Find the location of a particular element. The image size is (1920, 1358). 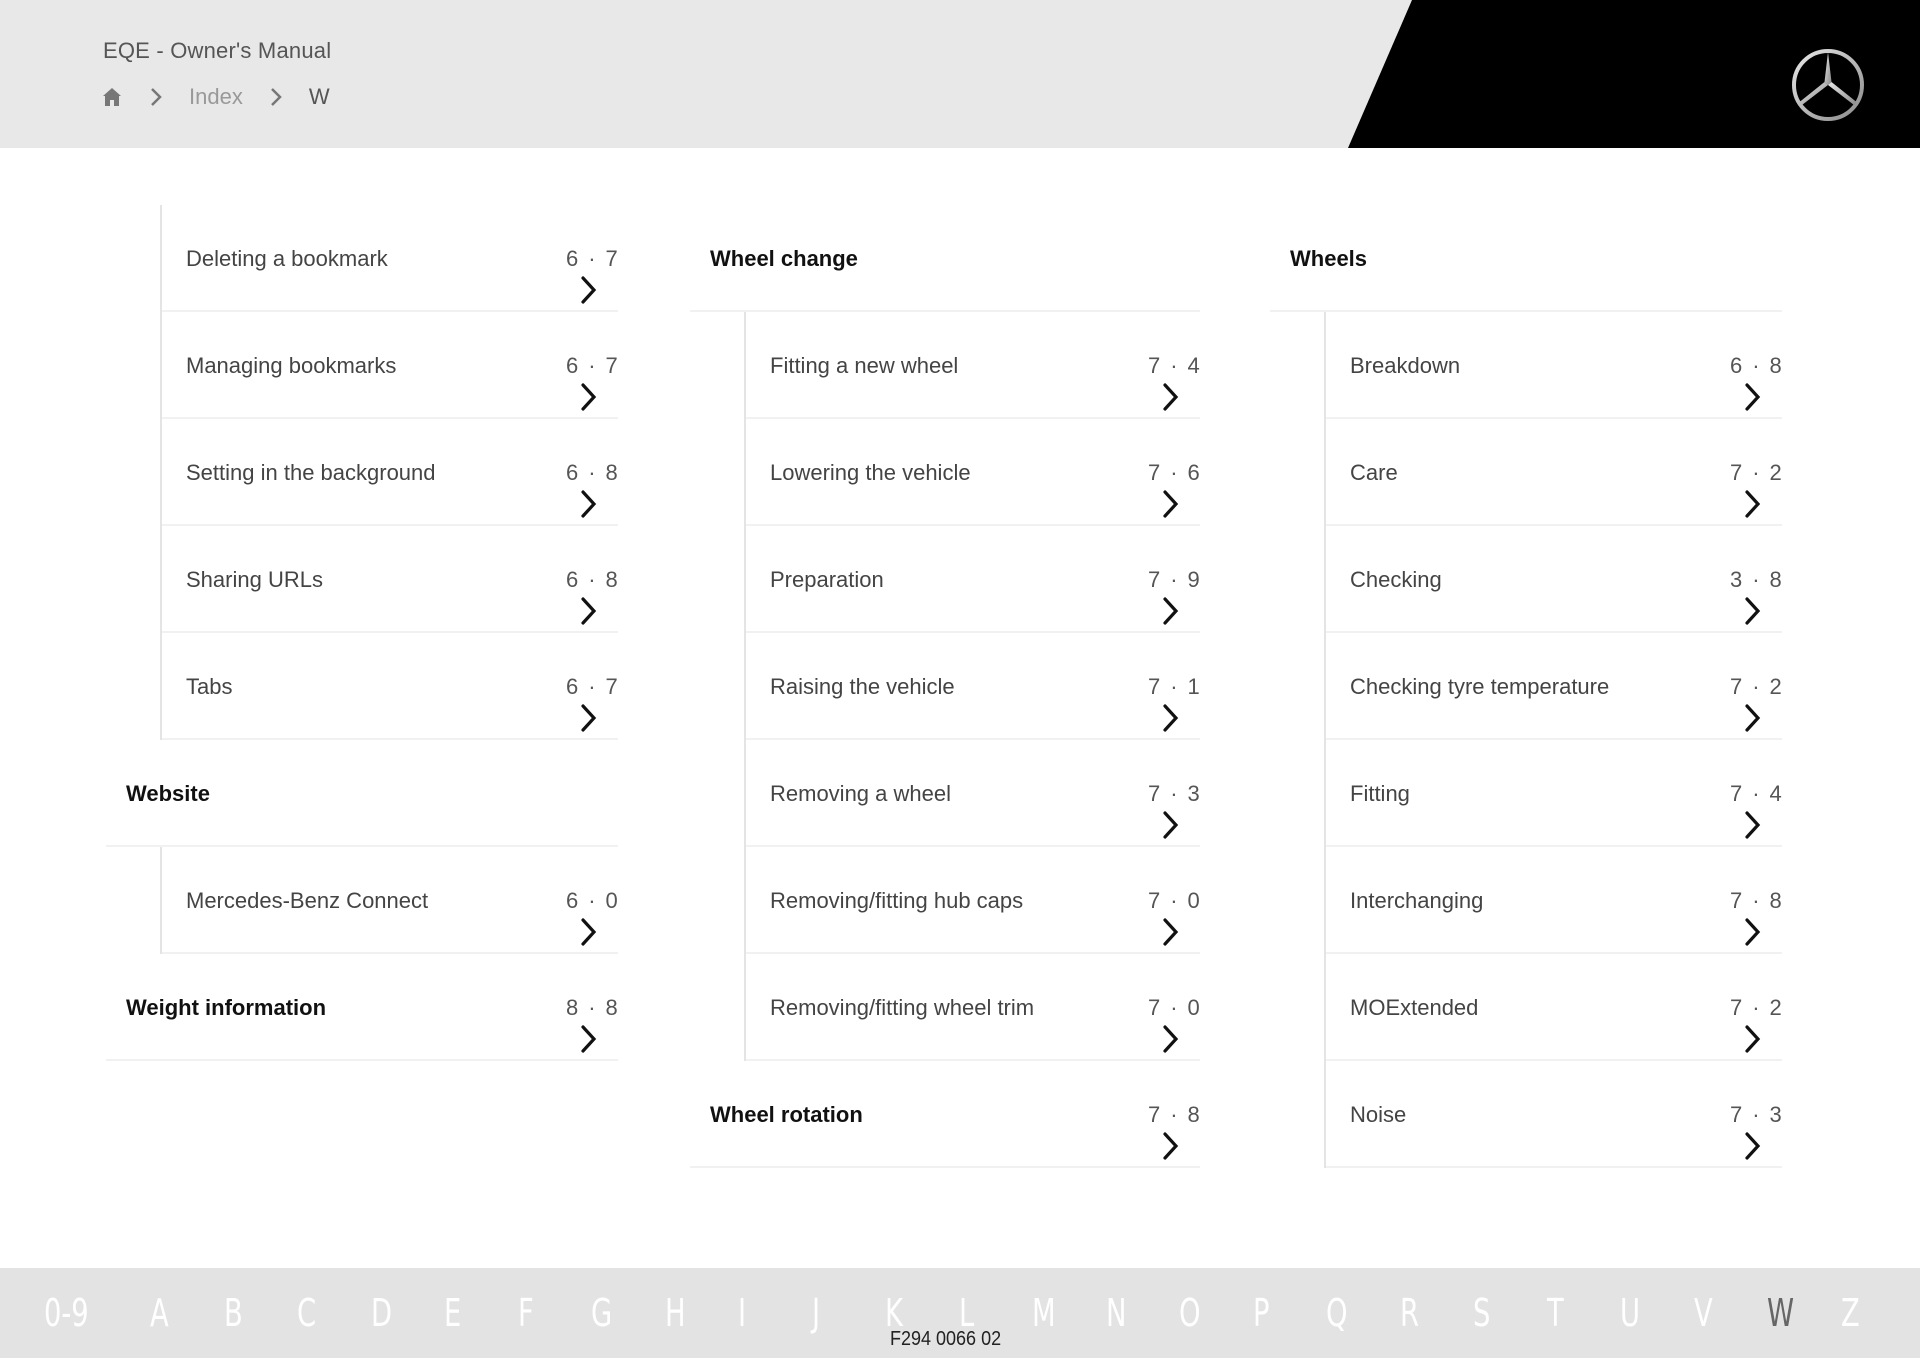

alphabet-letter-0-9: 0-9 is located at coordinates (82, 1313).